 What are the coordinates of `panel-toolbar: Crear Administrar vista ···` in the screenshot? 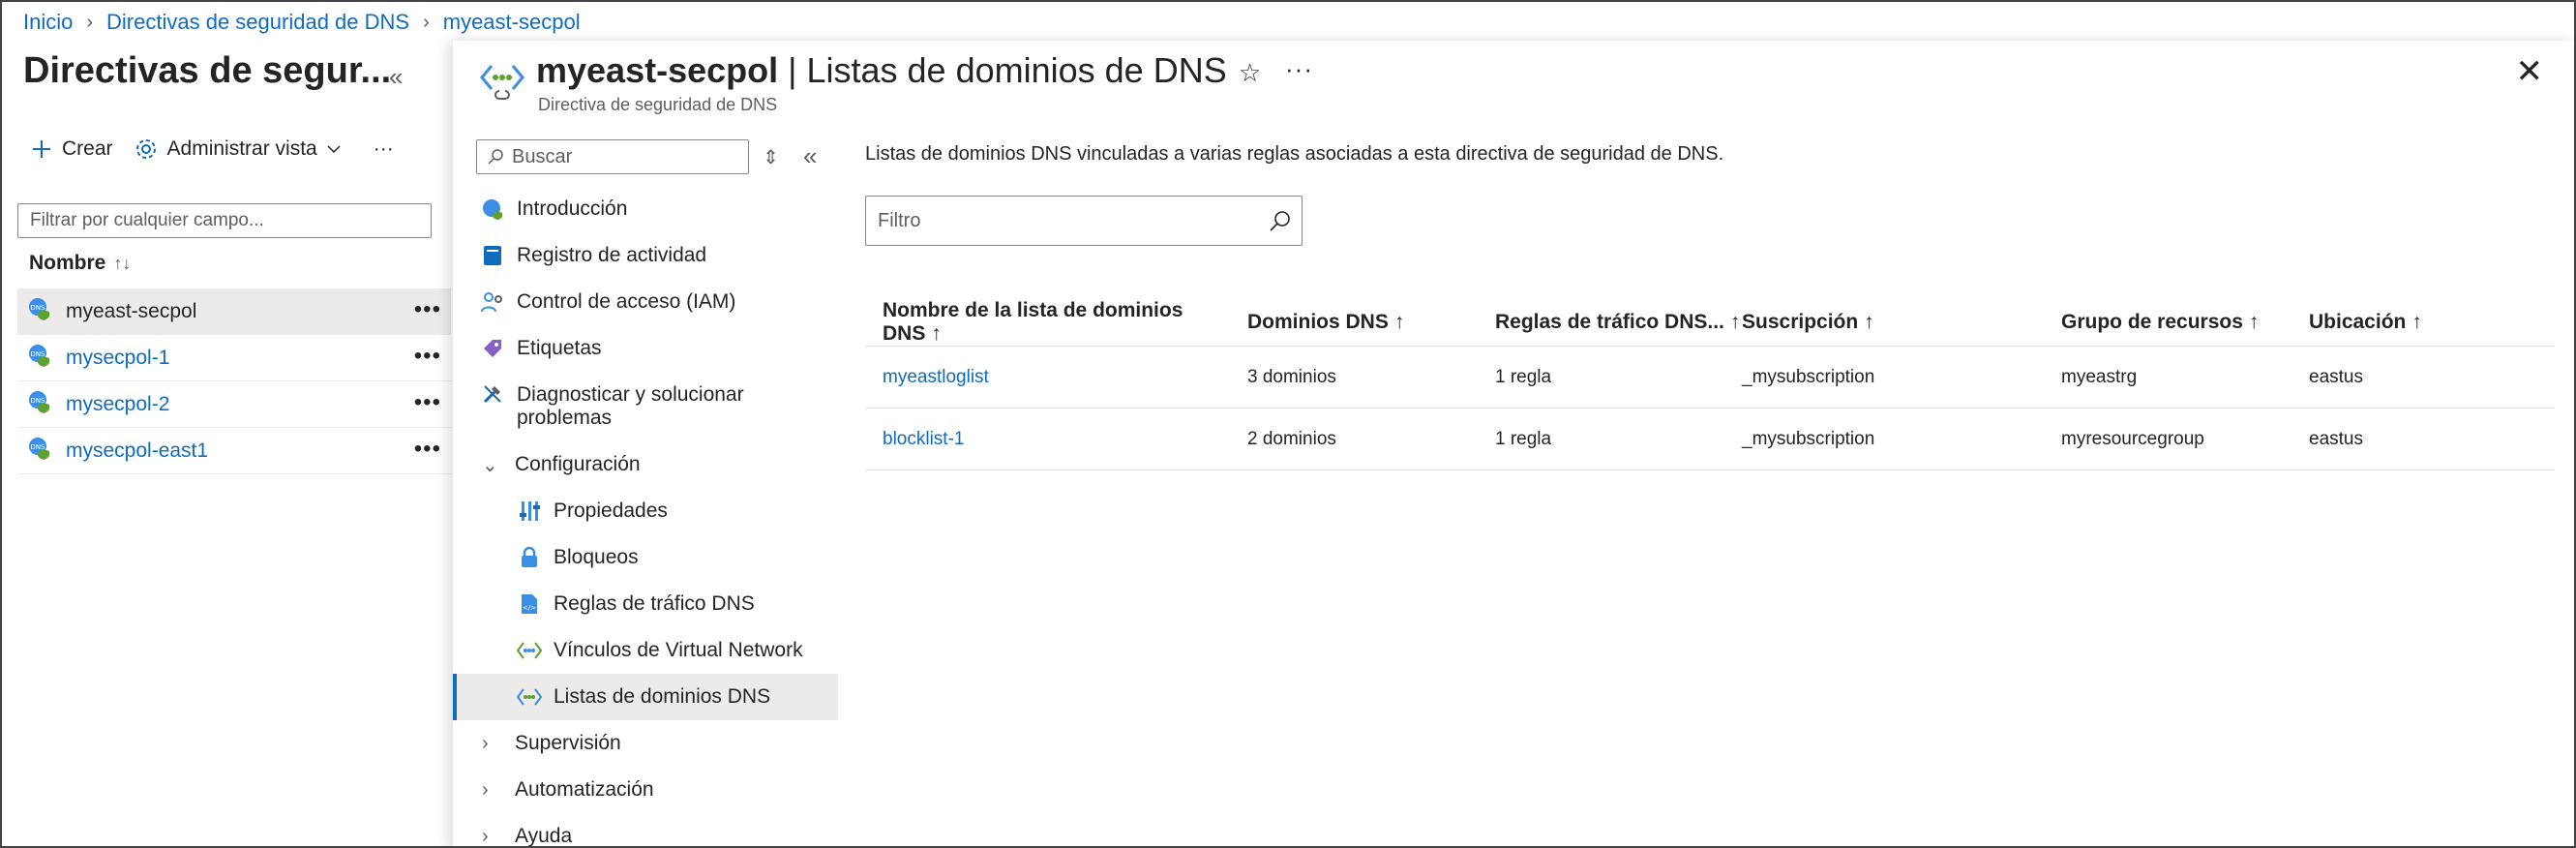 It's located at (223, 149).